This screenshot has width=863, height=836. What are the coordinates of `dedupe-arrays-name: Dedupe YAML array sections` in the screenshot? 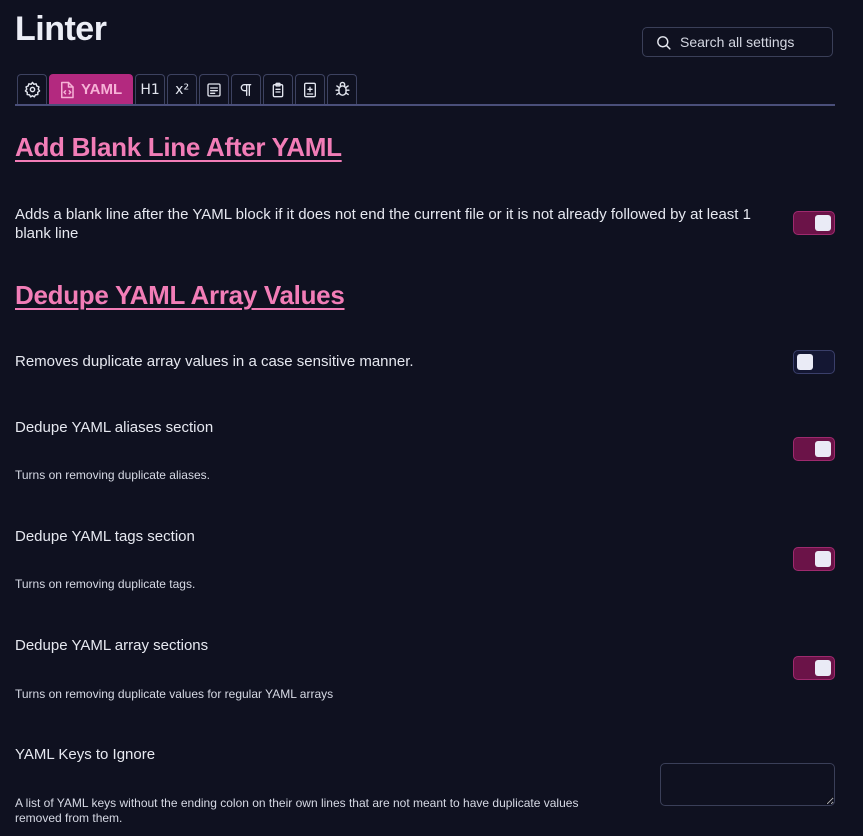 It's located at (112, 645).